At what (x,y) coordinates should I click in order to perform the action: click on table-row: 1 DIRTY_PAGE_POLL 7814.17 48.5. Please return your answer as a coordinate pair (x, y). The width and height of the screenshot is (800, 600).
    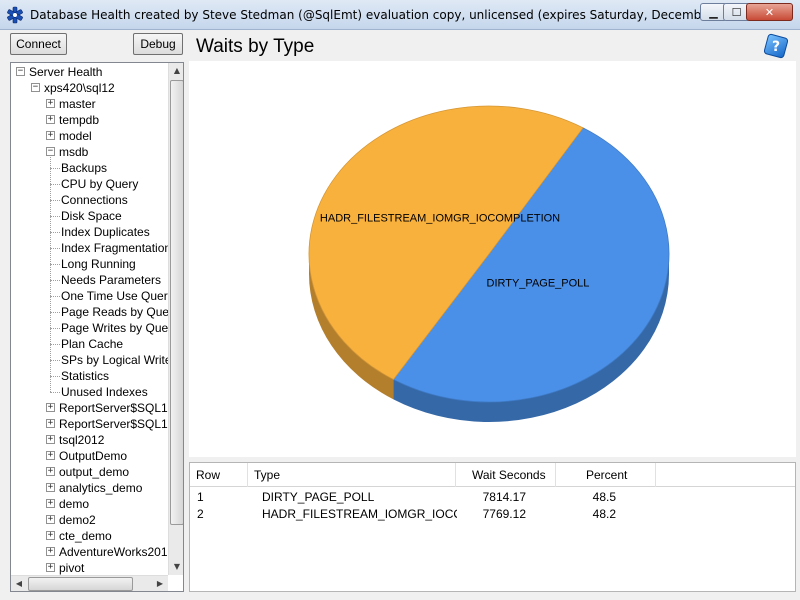
    Looking at the image, I should click on (492, 497).